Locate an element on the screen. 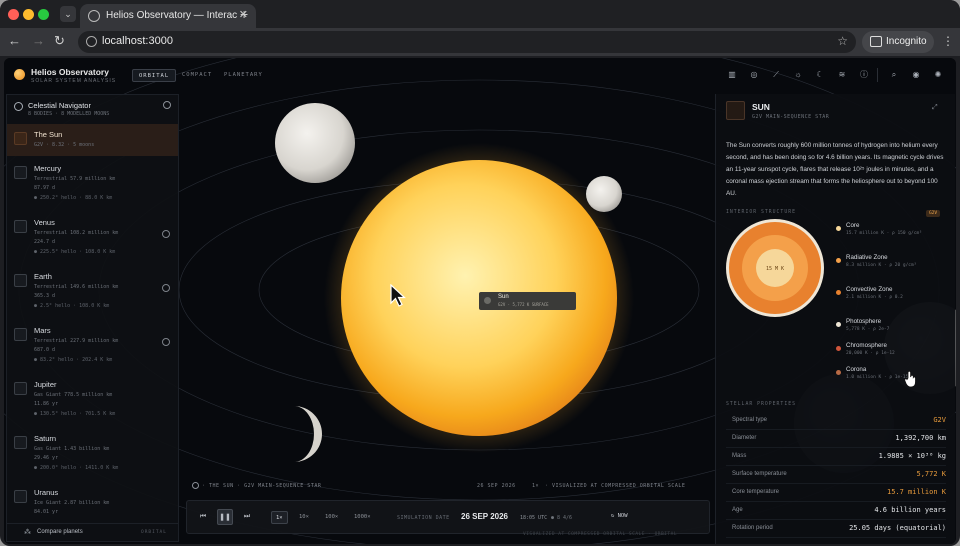 This screenshot has width=960, height=546. layers-icon: ≋ is located at coordinates (842, 75).